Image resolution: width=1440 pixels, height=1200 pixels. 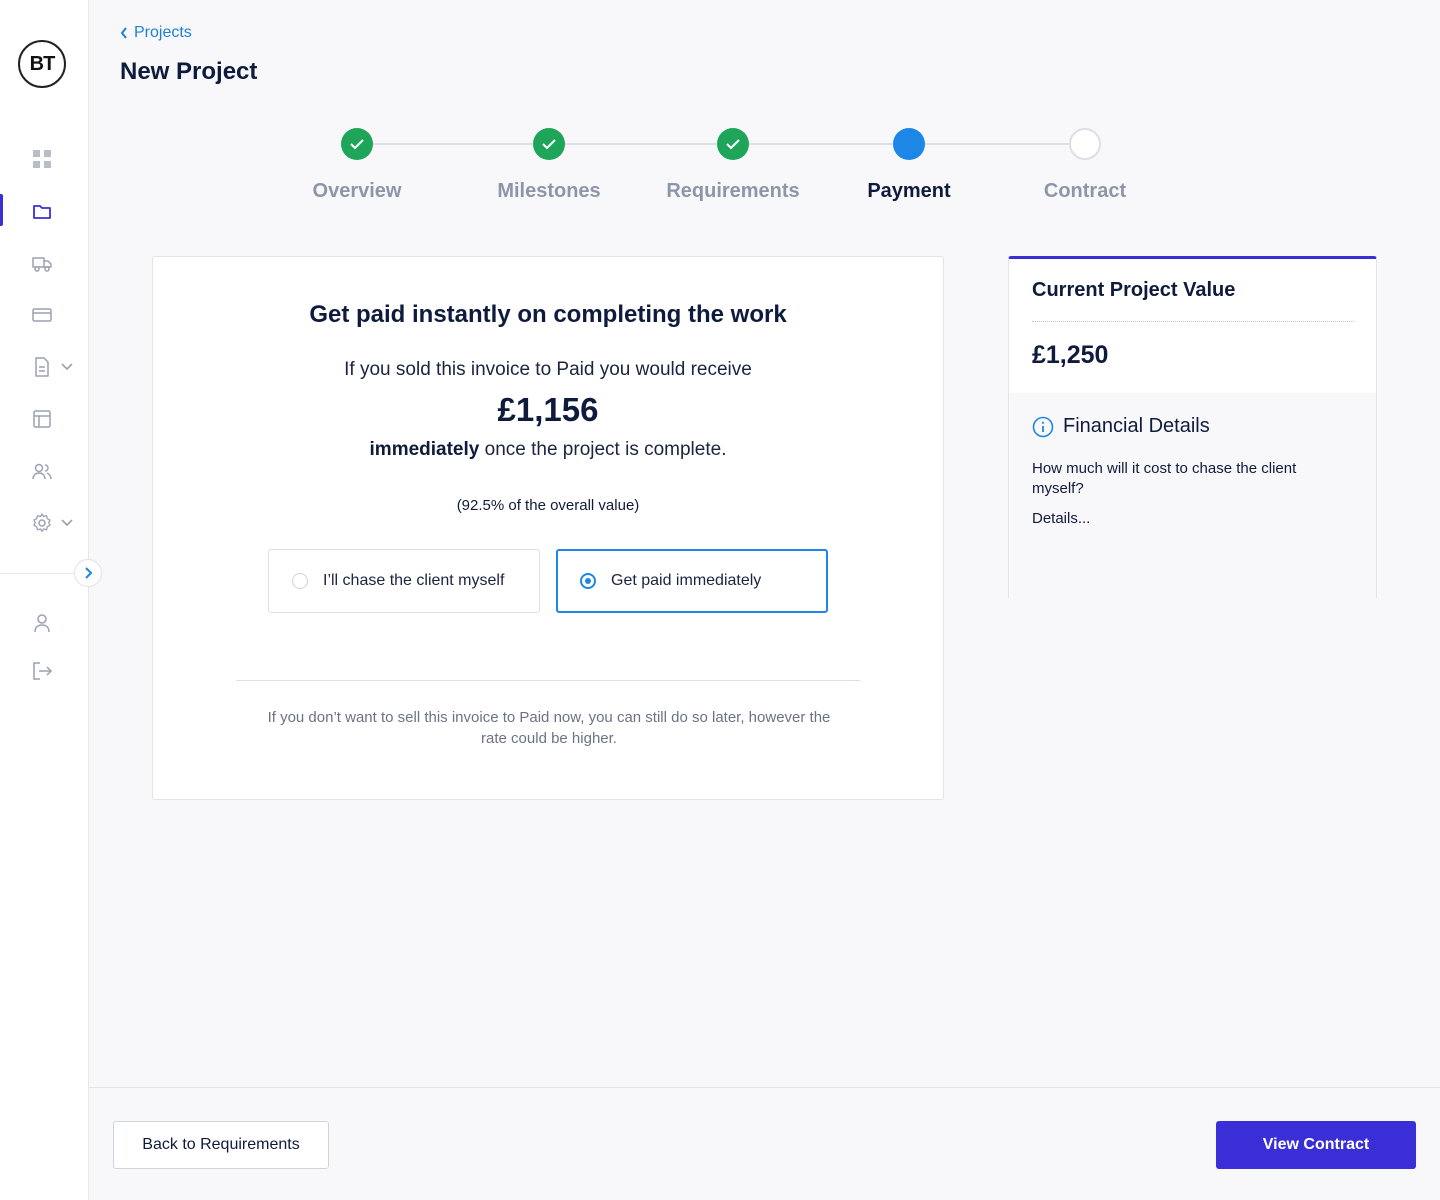 What do you see at coordinates (603, 449) in the screenshot?
I see `timing-rest: once the project is complete.` at bounding box center [603, 449].